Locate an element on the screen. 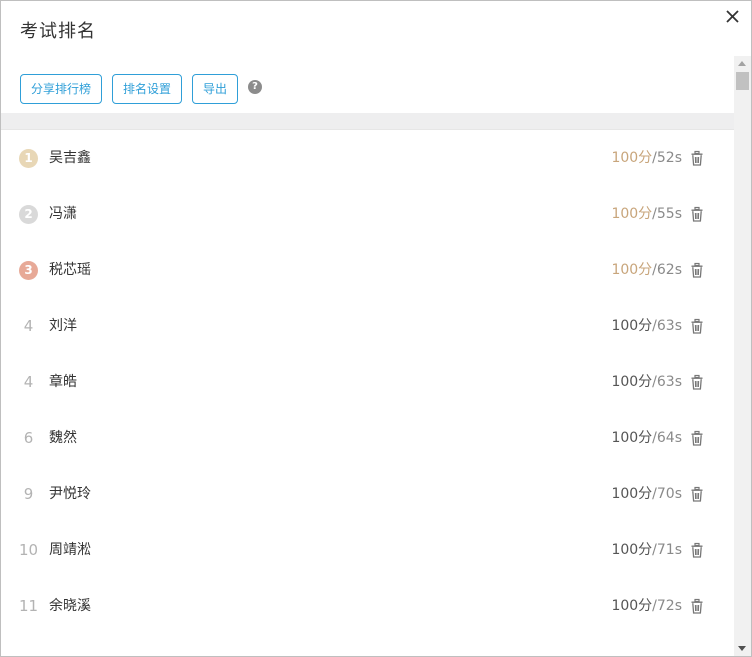  score-and-time: 100分/64s is located at coordinates (646, 438).